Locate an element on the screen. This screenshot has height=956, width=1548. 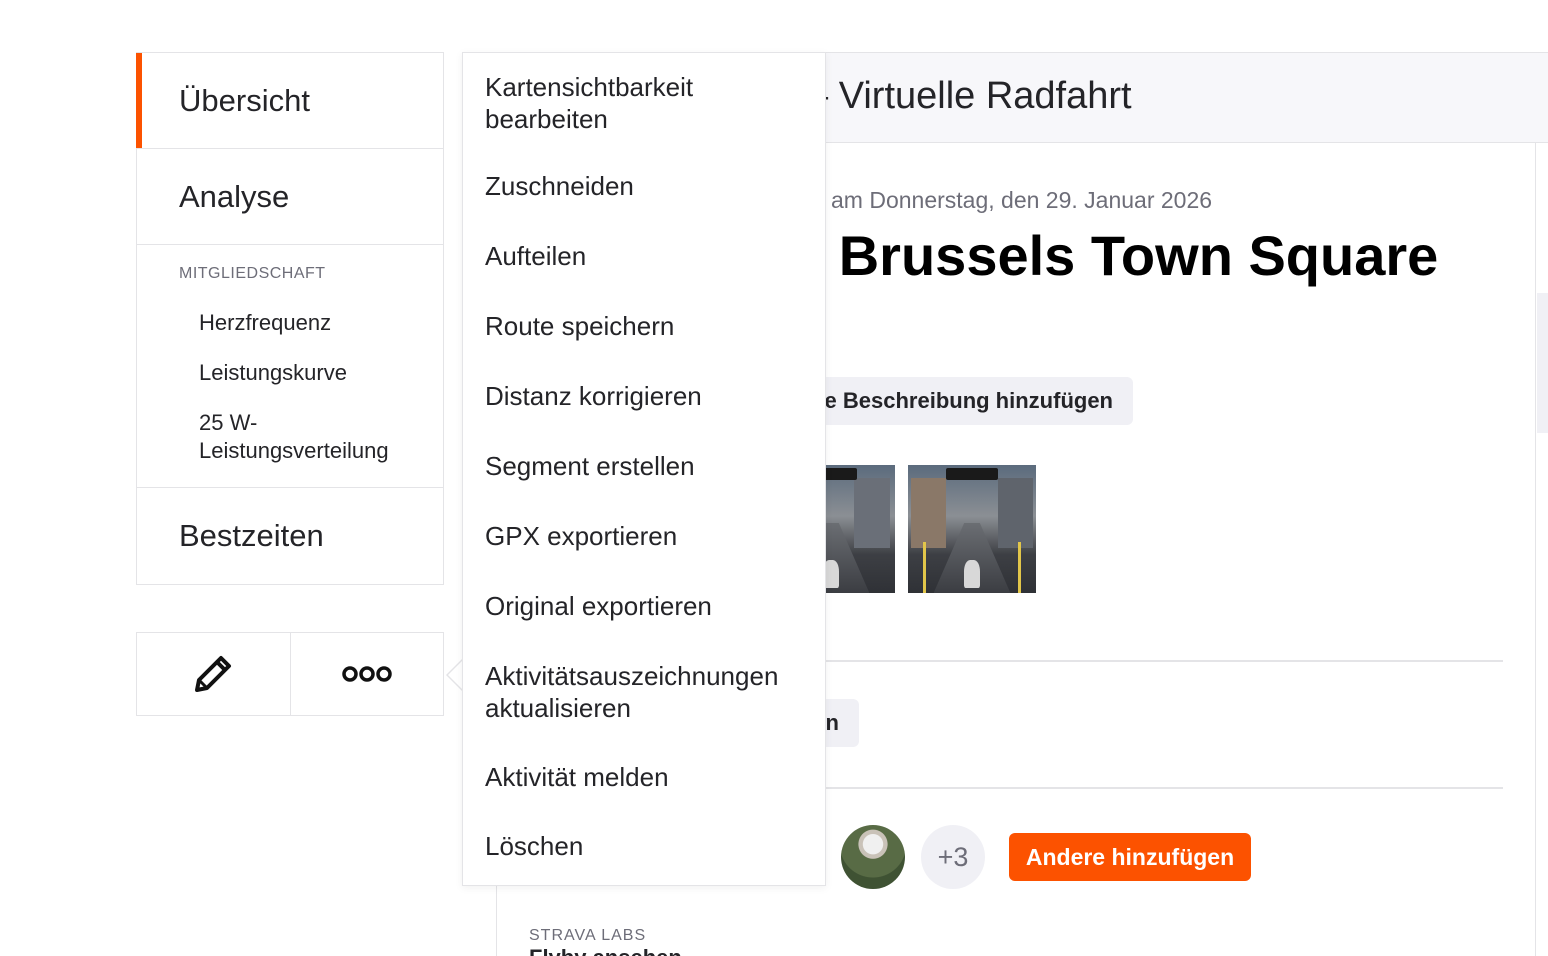
nav-sub-leistungsverteilung: 25 W-Leistungsverteilung is located at coordinates (294, 437).